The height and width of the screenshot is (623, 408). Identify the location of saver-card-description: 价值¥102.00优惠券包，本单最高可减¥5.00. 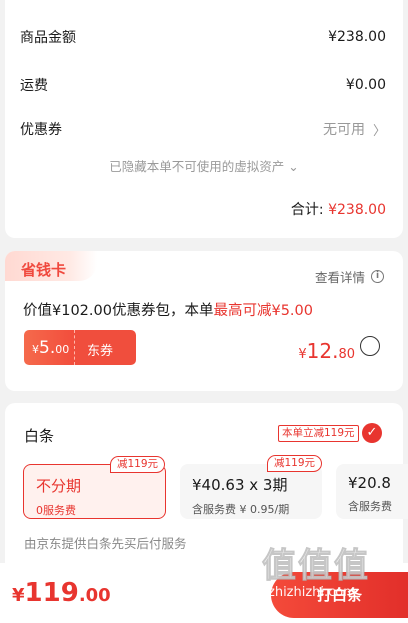
(168, 309).